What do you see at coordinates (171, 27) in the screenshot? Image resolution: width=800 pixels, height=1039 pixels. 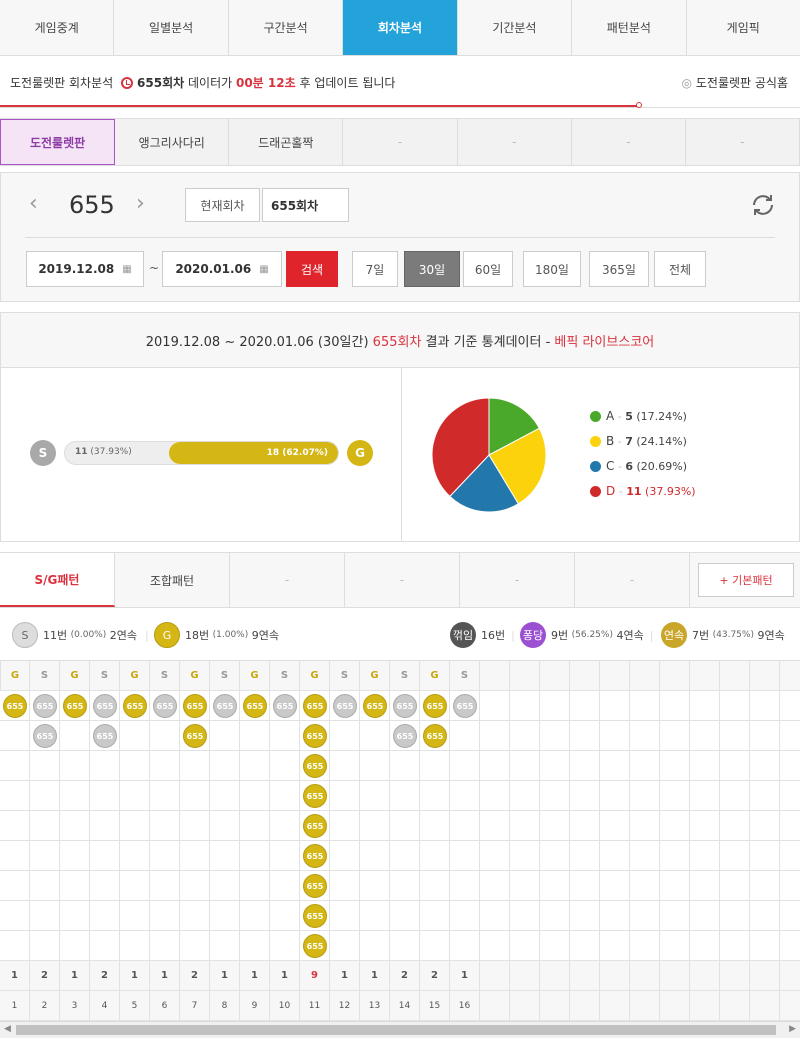 I see `top-tab-2: 일별분석` at bounding box center [171, 27].